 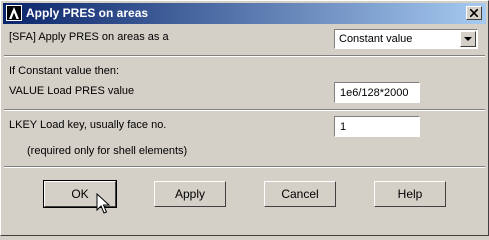 I want to click on close-button, so click(x=474, y=13).